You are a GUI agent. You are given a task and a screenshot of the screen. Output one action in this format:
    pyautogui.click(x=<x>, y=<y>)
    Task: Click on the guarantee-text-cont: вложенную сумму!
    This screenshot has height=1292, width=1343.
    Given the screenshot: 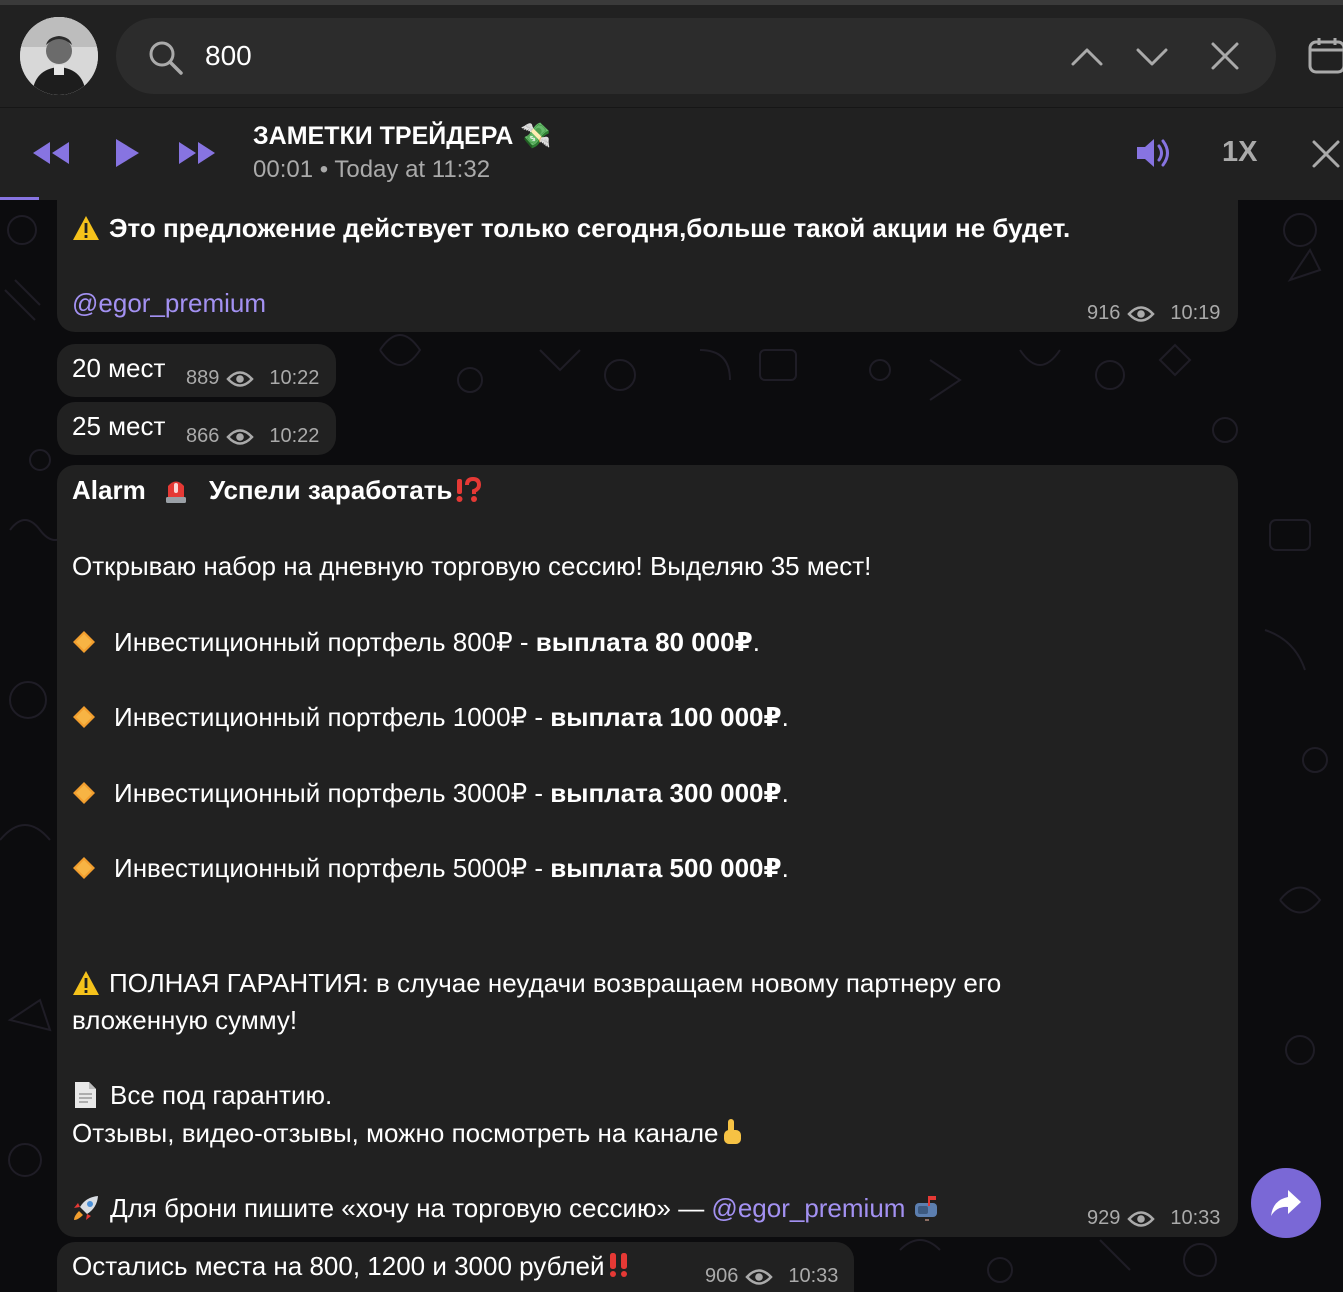 What is the action you would take?
    pyautogui.click(x=185, y=1020)
    